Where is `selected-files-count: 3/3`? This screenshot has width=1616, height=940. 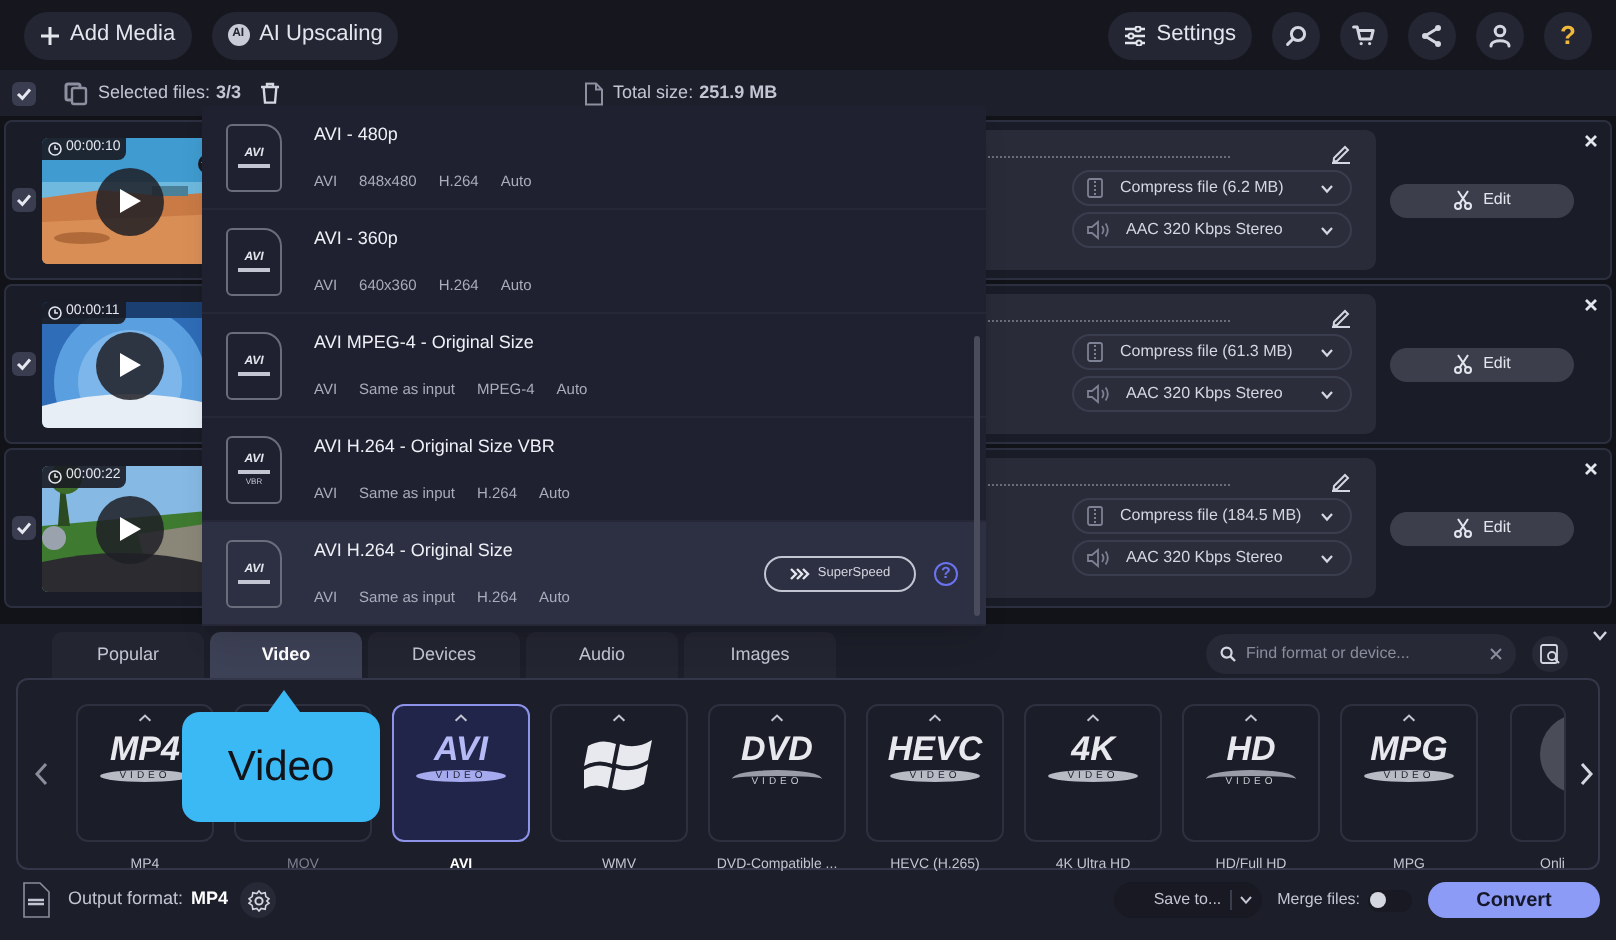 selected-files-count: 3/3 is located at coordinates (229, 92).